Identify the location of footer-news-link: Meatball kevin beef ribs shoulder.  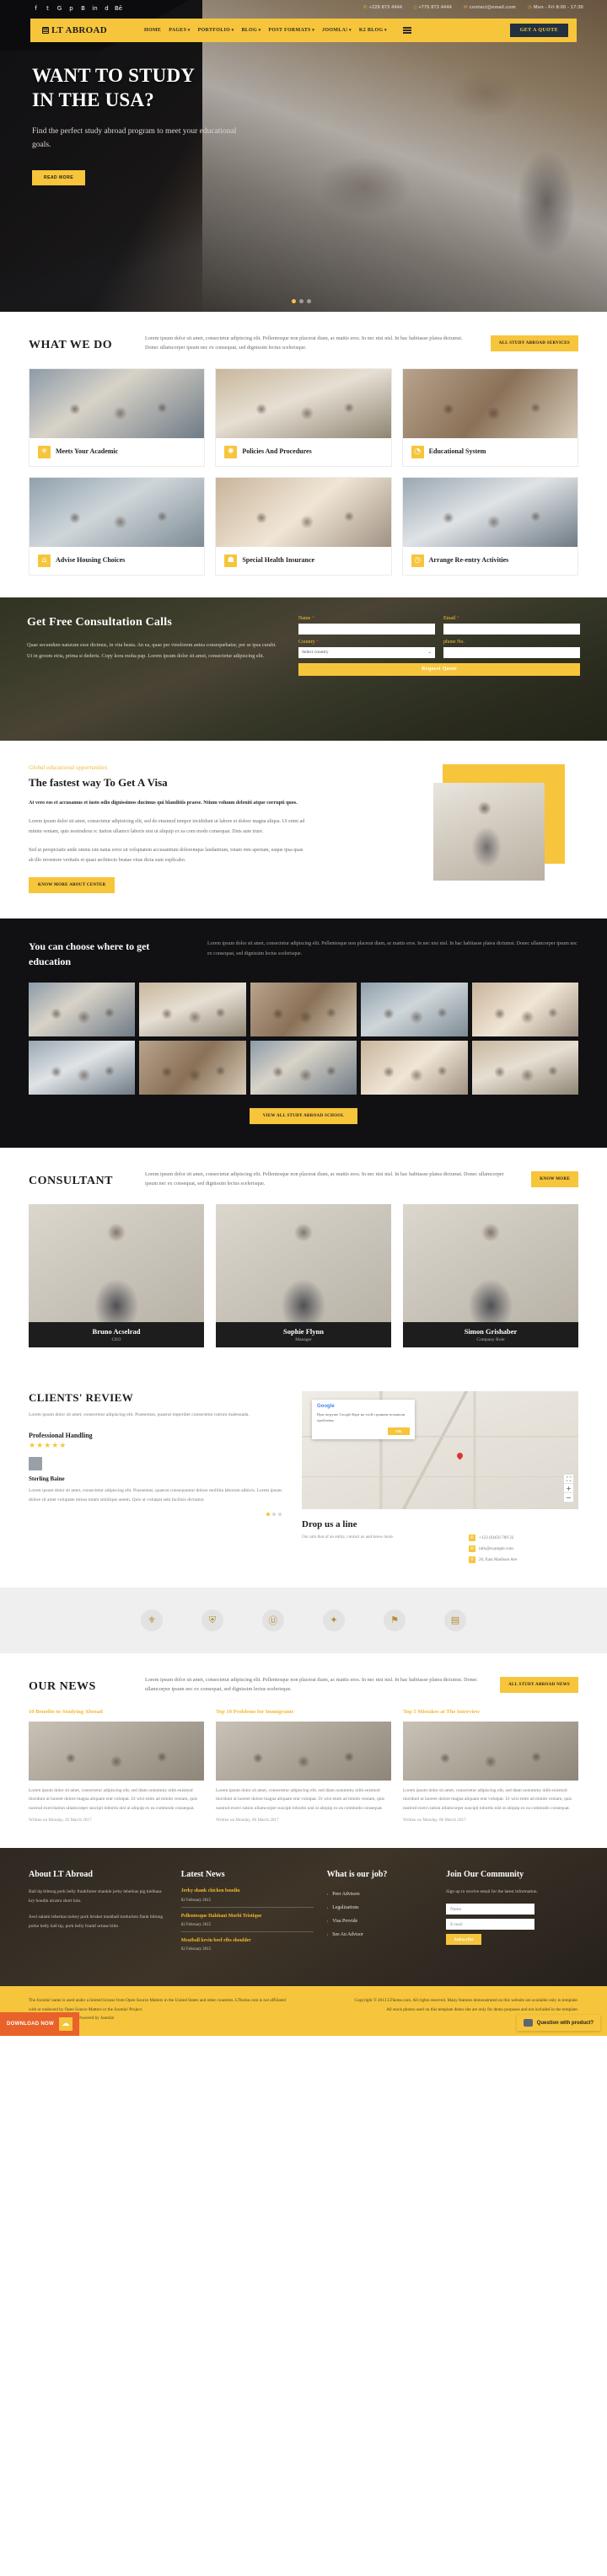
(247, 1941).